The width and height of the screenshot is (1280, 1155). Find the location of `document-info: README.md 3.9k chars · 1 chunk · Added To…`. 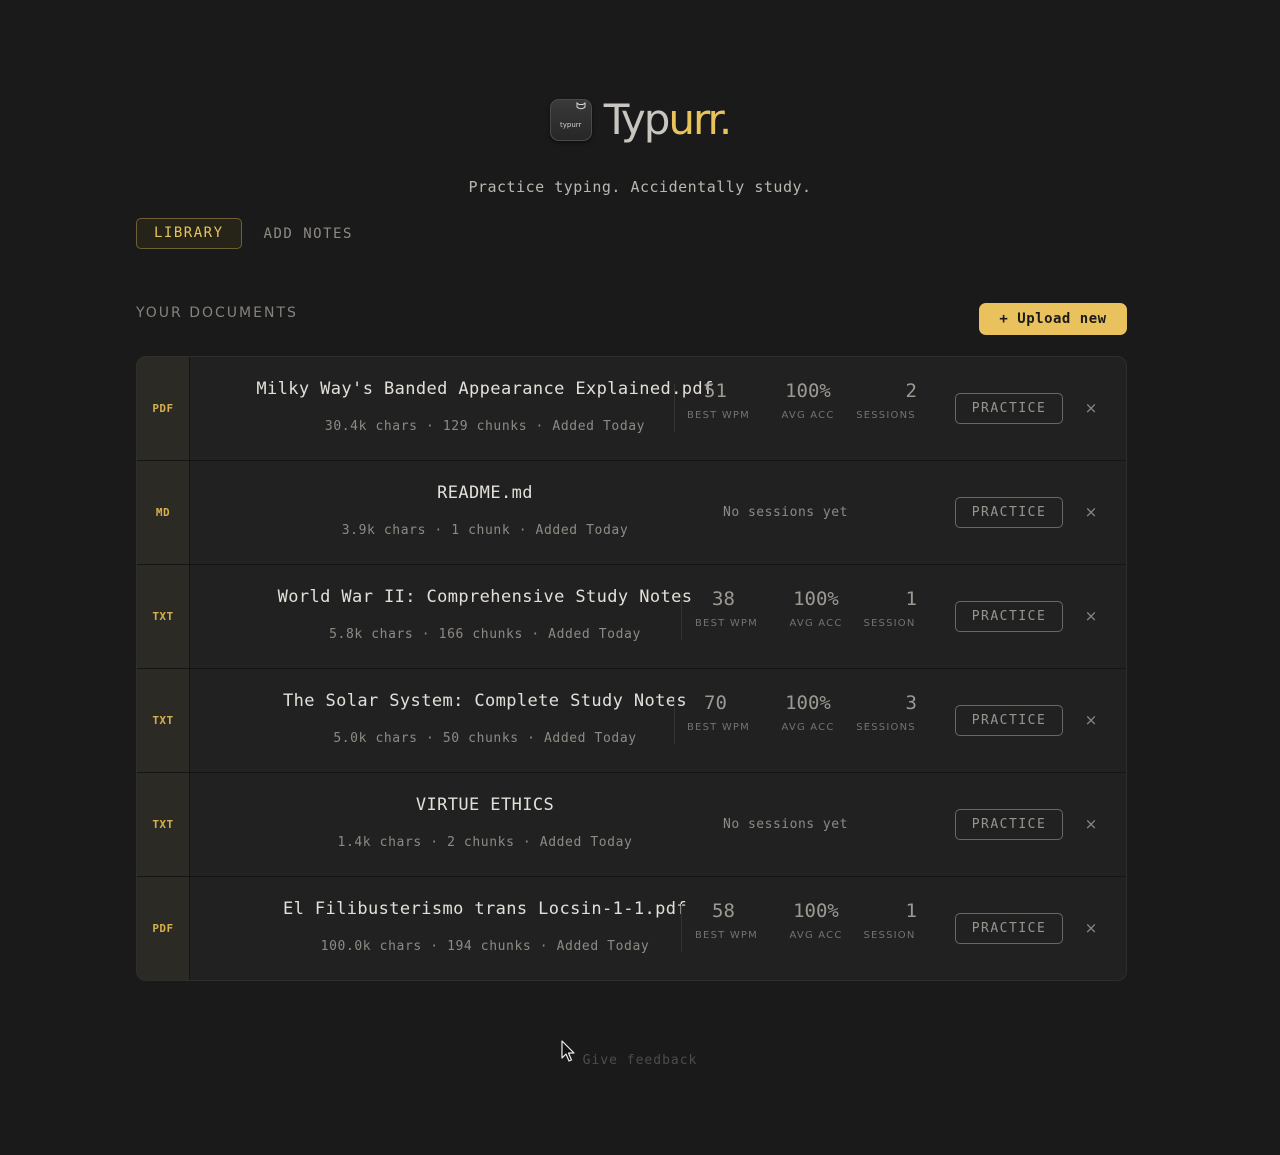

document-info: README.md 3.9k chars · 1 chunk · Added To… is located at coordinates (485, 512).